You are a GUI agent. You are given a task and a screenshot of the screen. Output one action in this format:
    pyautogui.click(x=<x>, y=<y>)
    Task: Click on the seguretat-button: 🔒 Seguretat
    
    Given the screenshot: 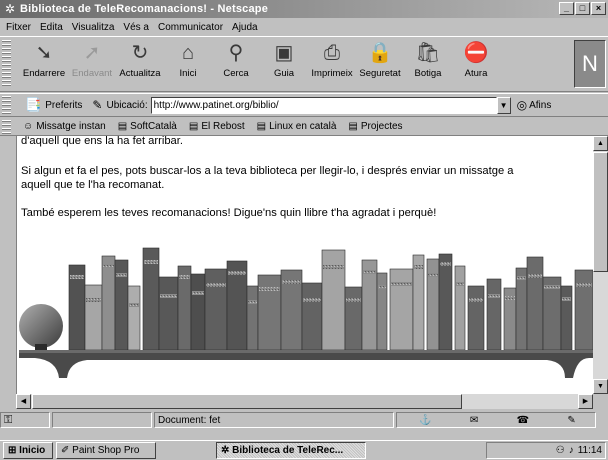 What is the action you would take?
    pyautogui.click(x=380, y=64)
    